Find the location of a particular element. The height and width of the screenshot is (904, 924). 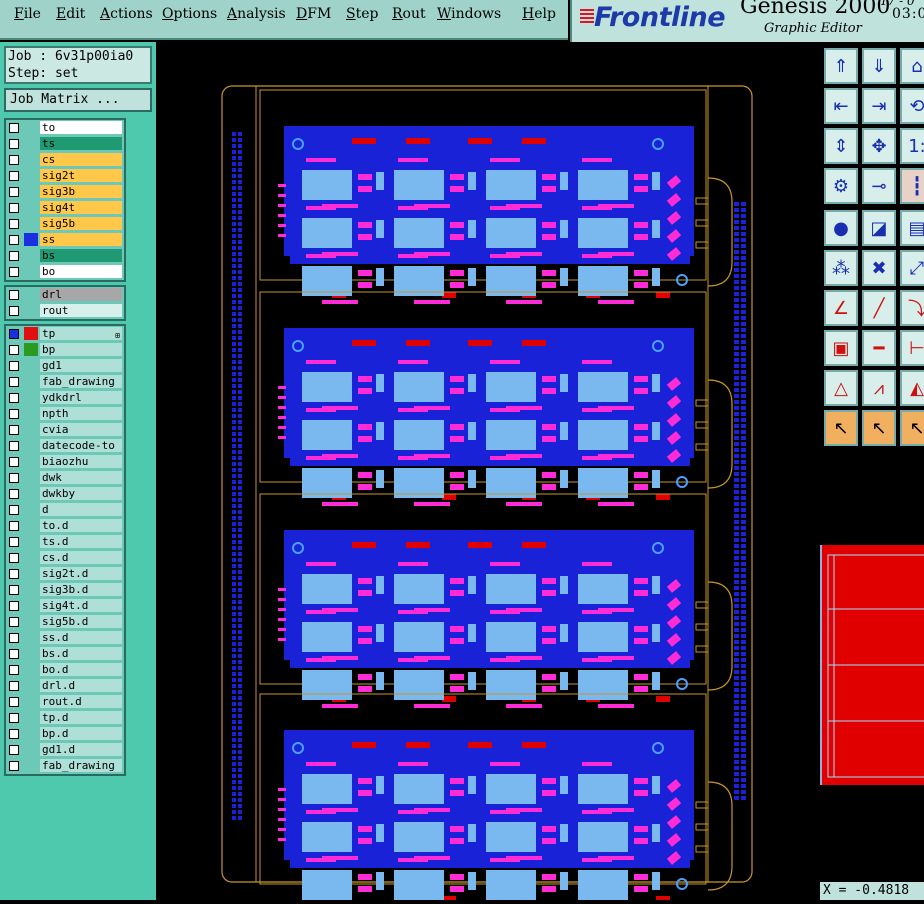

layer-row-biaozhu: biaozhu is located at coordinates (65, 462).